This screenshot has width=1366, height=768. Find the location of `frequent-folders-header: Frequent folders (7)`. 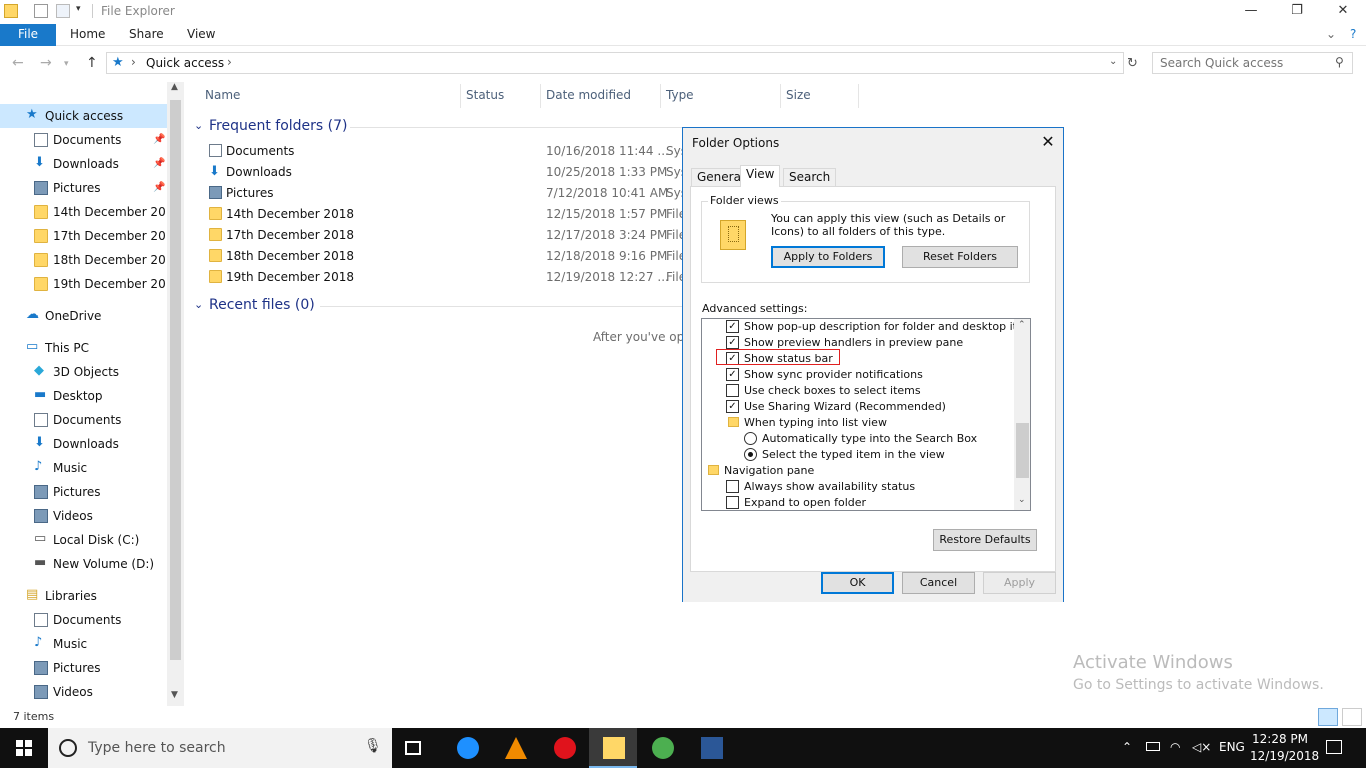

frequent-folders-header: Frequent folders (7) is located at coordinates (278, 126).